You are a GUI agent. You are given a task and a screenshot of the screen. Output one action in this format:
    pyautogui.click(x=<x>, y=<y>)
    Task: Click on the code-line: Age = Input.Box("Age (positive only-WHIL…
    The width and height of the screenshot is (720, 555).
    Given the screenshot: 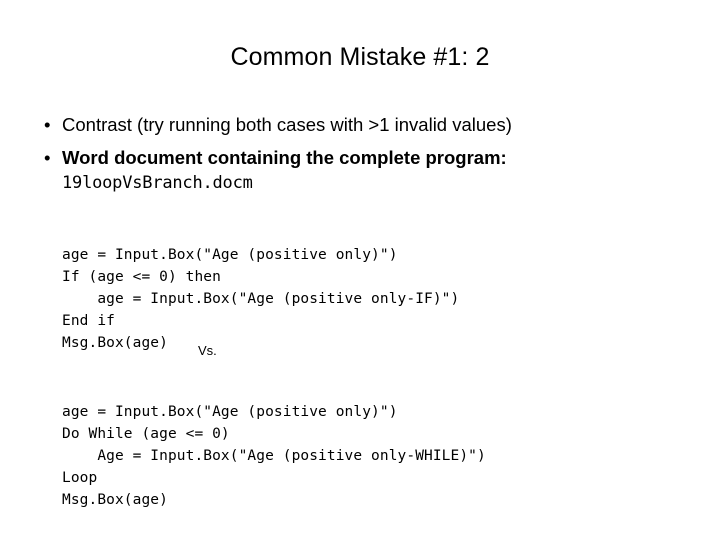 What is the action you would take?
    pyautogui.click(x=274, y=456)
    